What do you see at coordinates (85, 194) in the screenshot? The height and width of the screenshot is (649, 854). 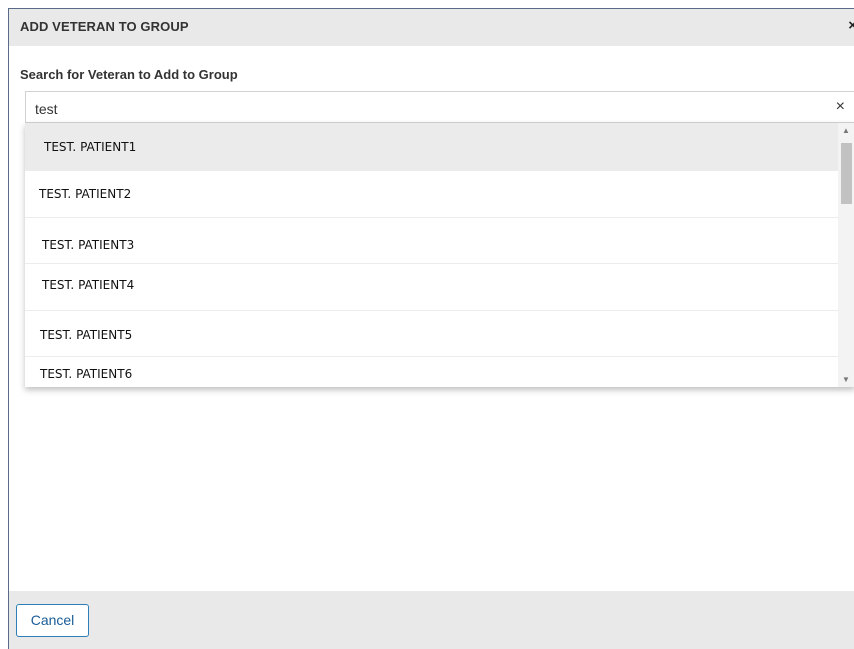 I see `result-label: TEST. PATIENT2` at bounding box center [85, 194].